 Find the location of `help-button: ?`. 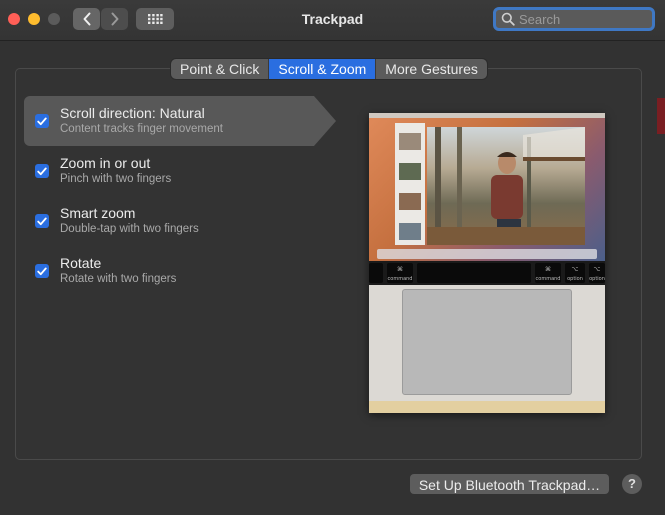

help-button: ? is located at coordinates (632, 484).